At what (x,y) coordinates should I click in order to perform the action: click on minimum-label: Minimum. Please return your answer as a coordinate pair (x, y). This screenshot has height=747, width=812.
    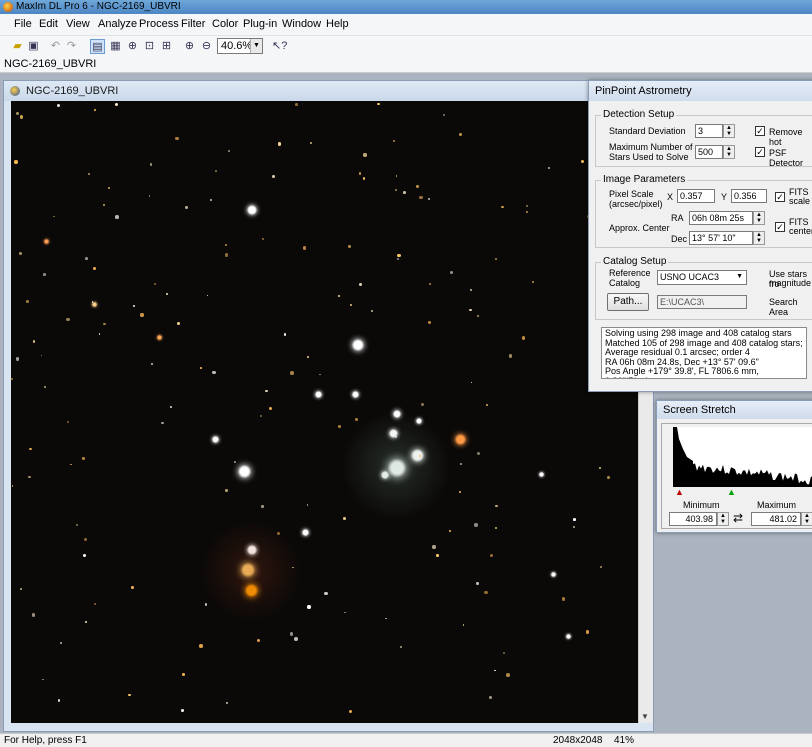
    Looking at the image, I should click on (701, 505).